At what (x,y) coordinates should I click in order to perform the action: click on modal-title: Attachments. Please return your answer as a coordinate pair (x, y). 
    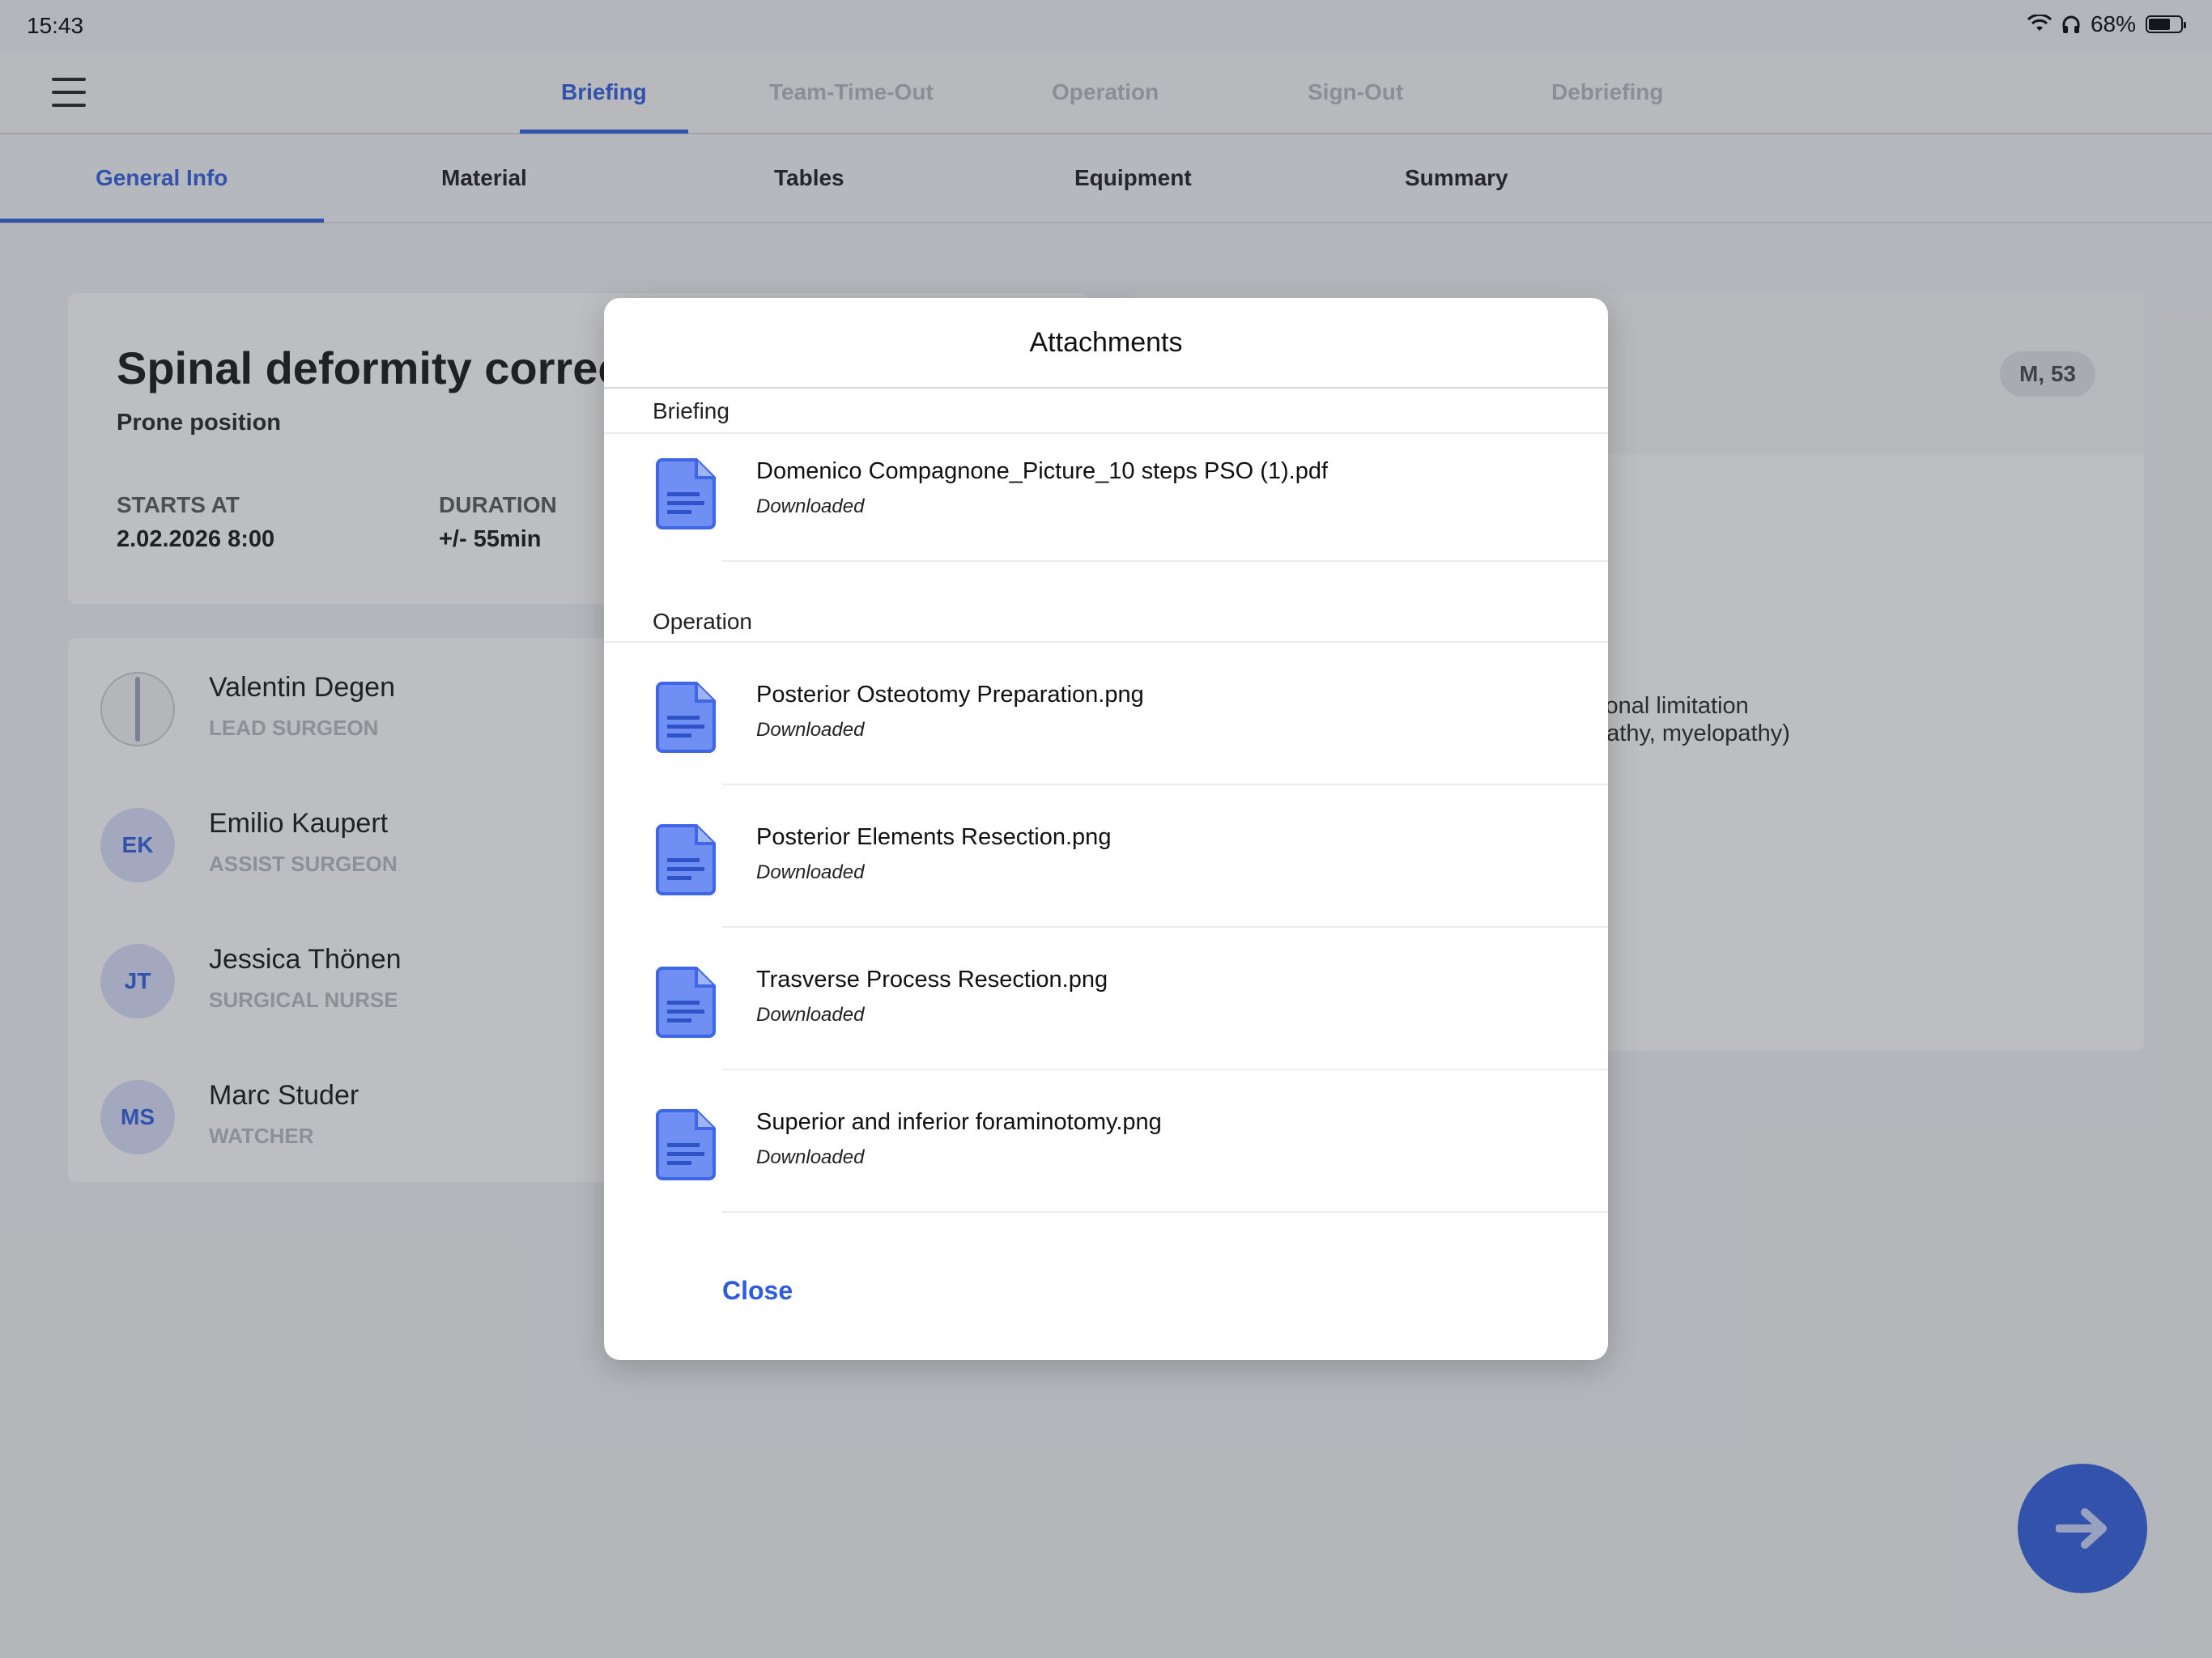
    Looking at the image, I should click on (1106, 342).